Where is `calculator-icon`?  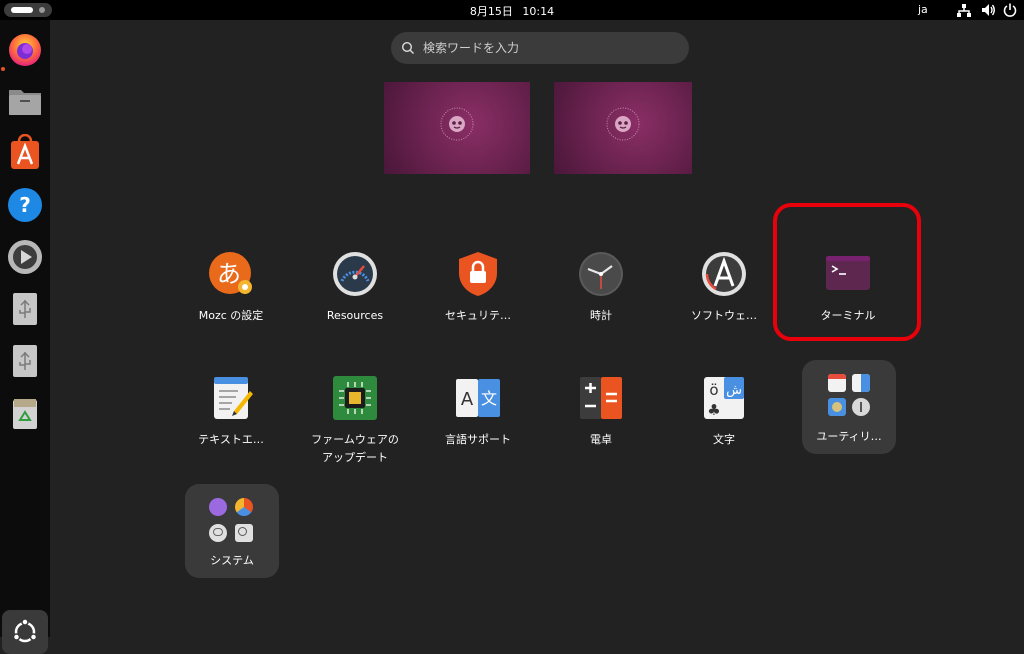
calculator-icon is located at coordinates (601, 398).